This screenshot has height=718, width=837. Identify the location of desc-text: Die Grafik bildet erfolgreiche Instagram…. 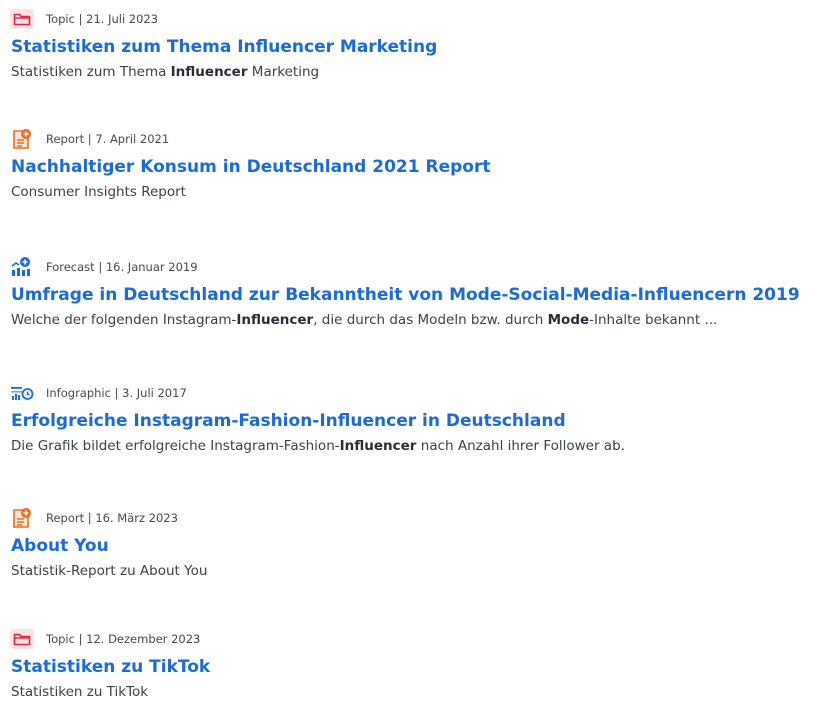
(175, 446).